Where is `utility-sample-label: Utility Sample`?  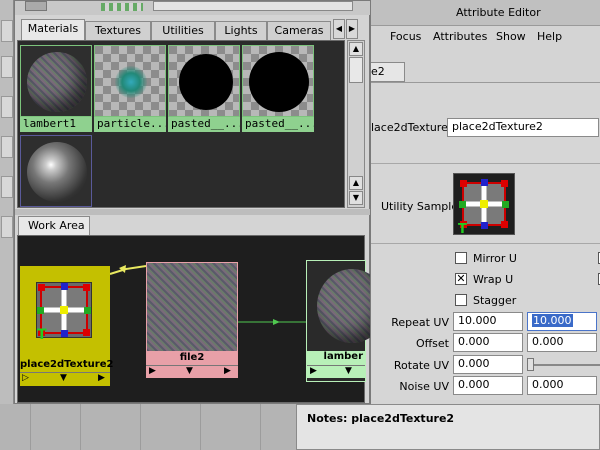 utility-sample-label: Utility Sample is located at coordinates (420, 206).